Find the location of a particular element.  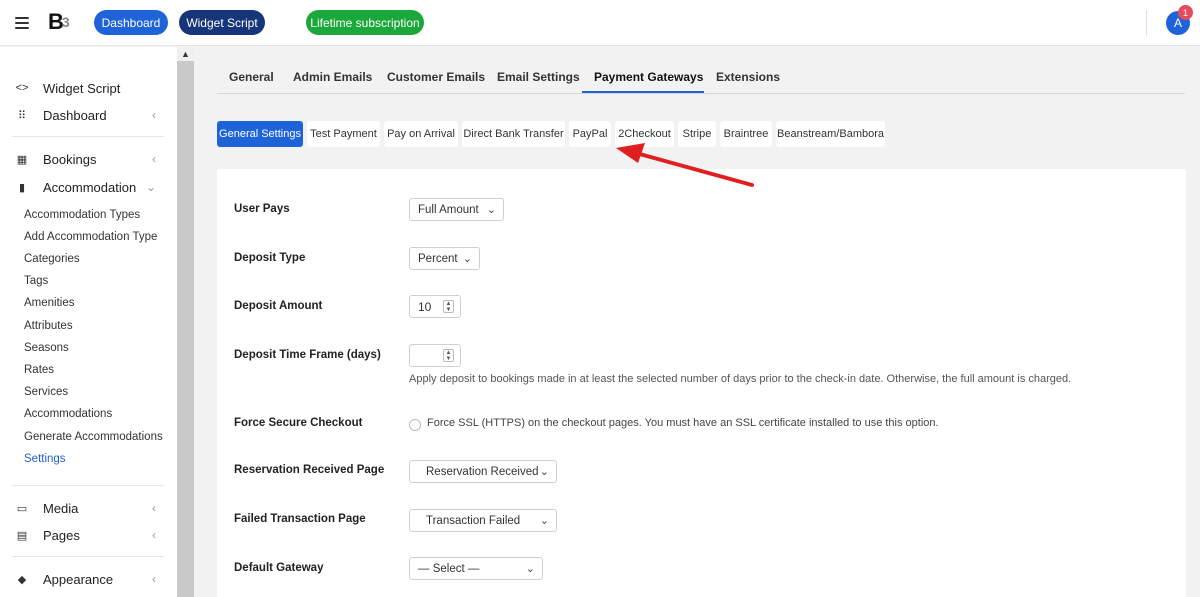

tab-payment-gateways: Payment Gateways is located at coordinates (648, 77).